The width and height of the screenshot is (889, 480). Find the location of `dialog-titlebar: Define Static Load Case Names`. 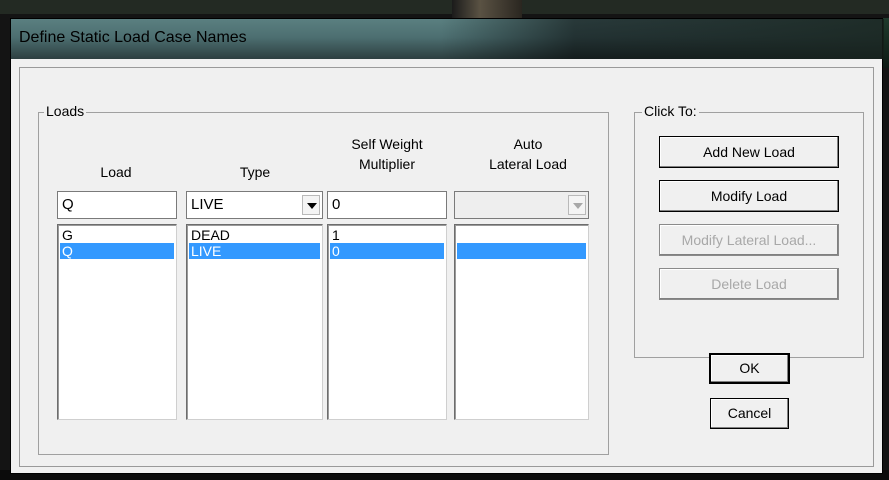

dialog-titlebar: Define Static Load Case Names is located at coordinates (447, 39).